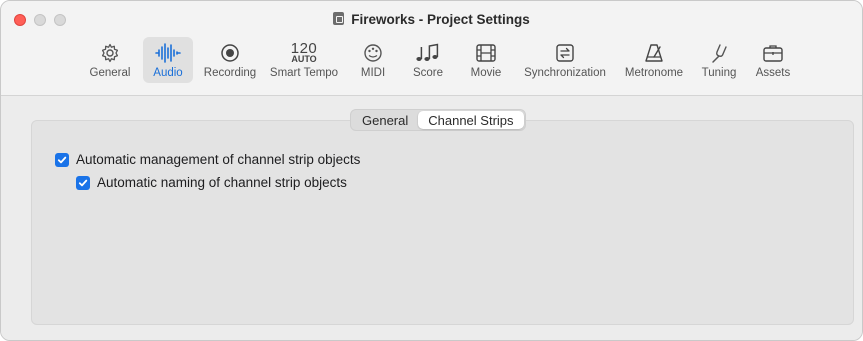 Image resolution: width=863 pixels, height=341 pixels. What do you see at coordinates (486, 53) in the screenshot?
I see `film-icon` at bounding box center [486, 53].